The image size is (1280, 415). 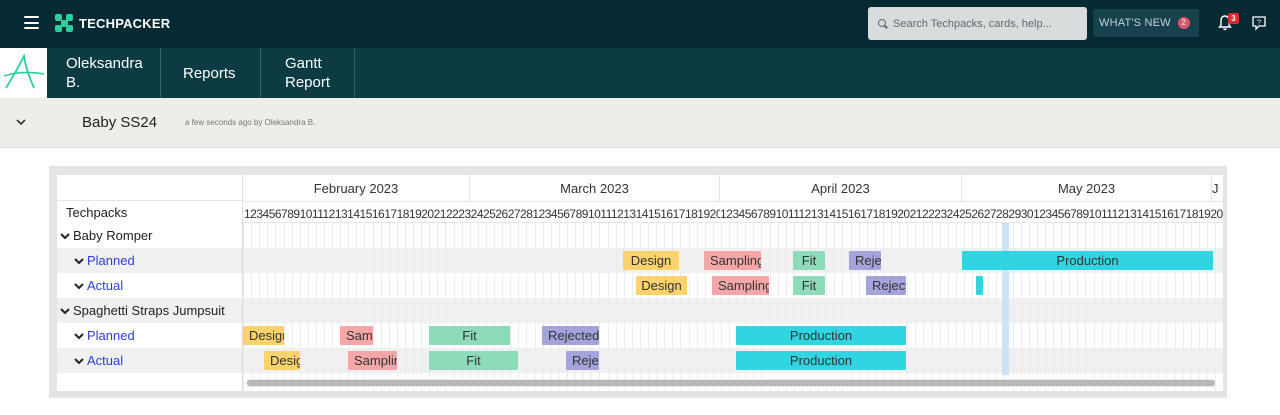 I want to click on month-header-spacer, so click(x=150, y=188).